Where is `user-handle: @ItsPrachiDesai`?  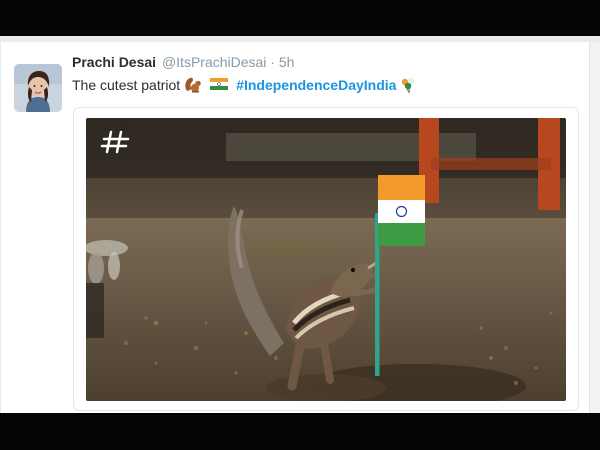 user-handle: @ItsPrachiDesai is located at coordinates (214, 62).